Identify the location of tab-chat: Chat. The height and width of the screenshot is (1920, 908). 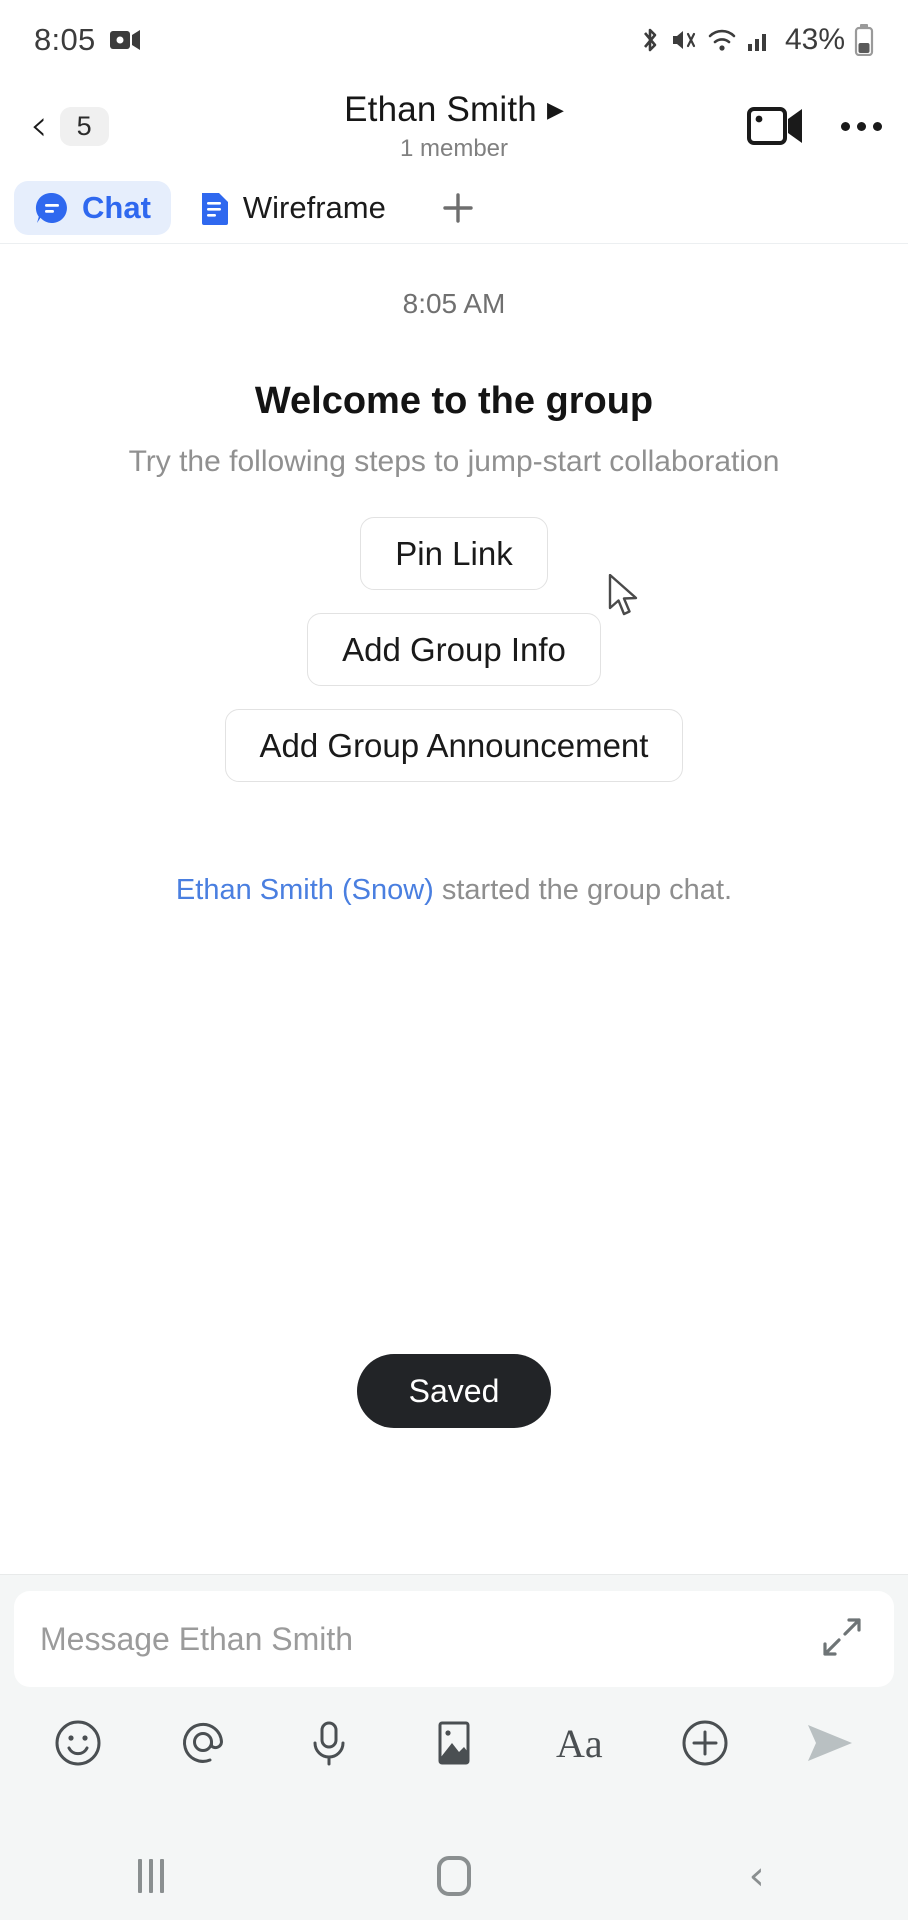
(92, 207).